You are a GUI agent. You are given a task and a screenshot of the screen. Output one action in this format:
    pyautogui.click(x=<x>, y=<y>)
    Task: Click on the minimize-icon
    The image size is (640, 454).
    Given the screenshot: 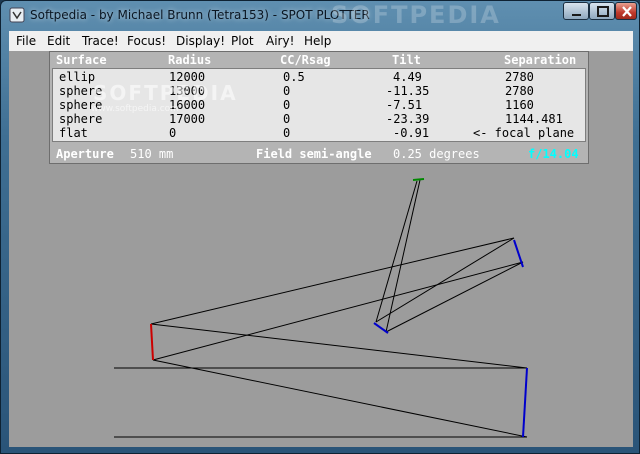 What is the action you would take?
    pyautogui.click(x=576, y=15)
    